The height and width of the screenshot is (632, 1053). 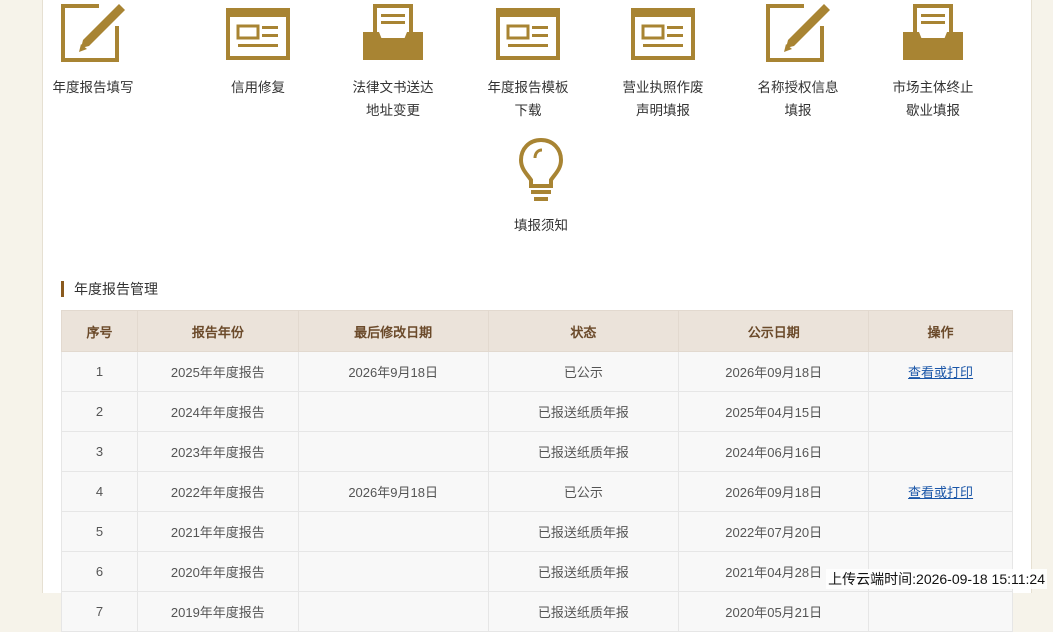 What do you see at coordinates (528, 62) in the screenshot?
I see `tile-report-template-download: 年度报告模板 下载` at bounding box center [528, 62].